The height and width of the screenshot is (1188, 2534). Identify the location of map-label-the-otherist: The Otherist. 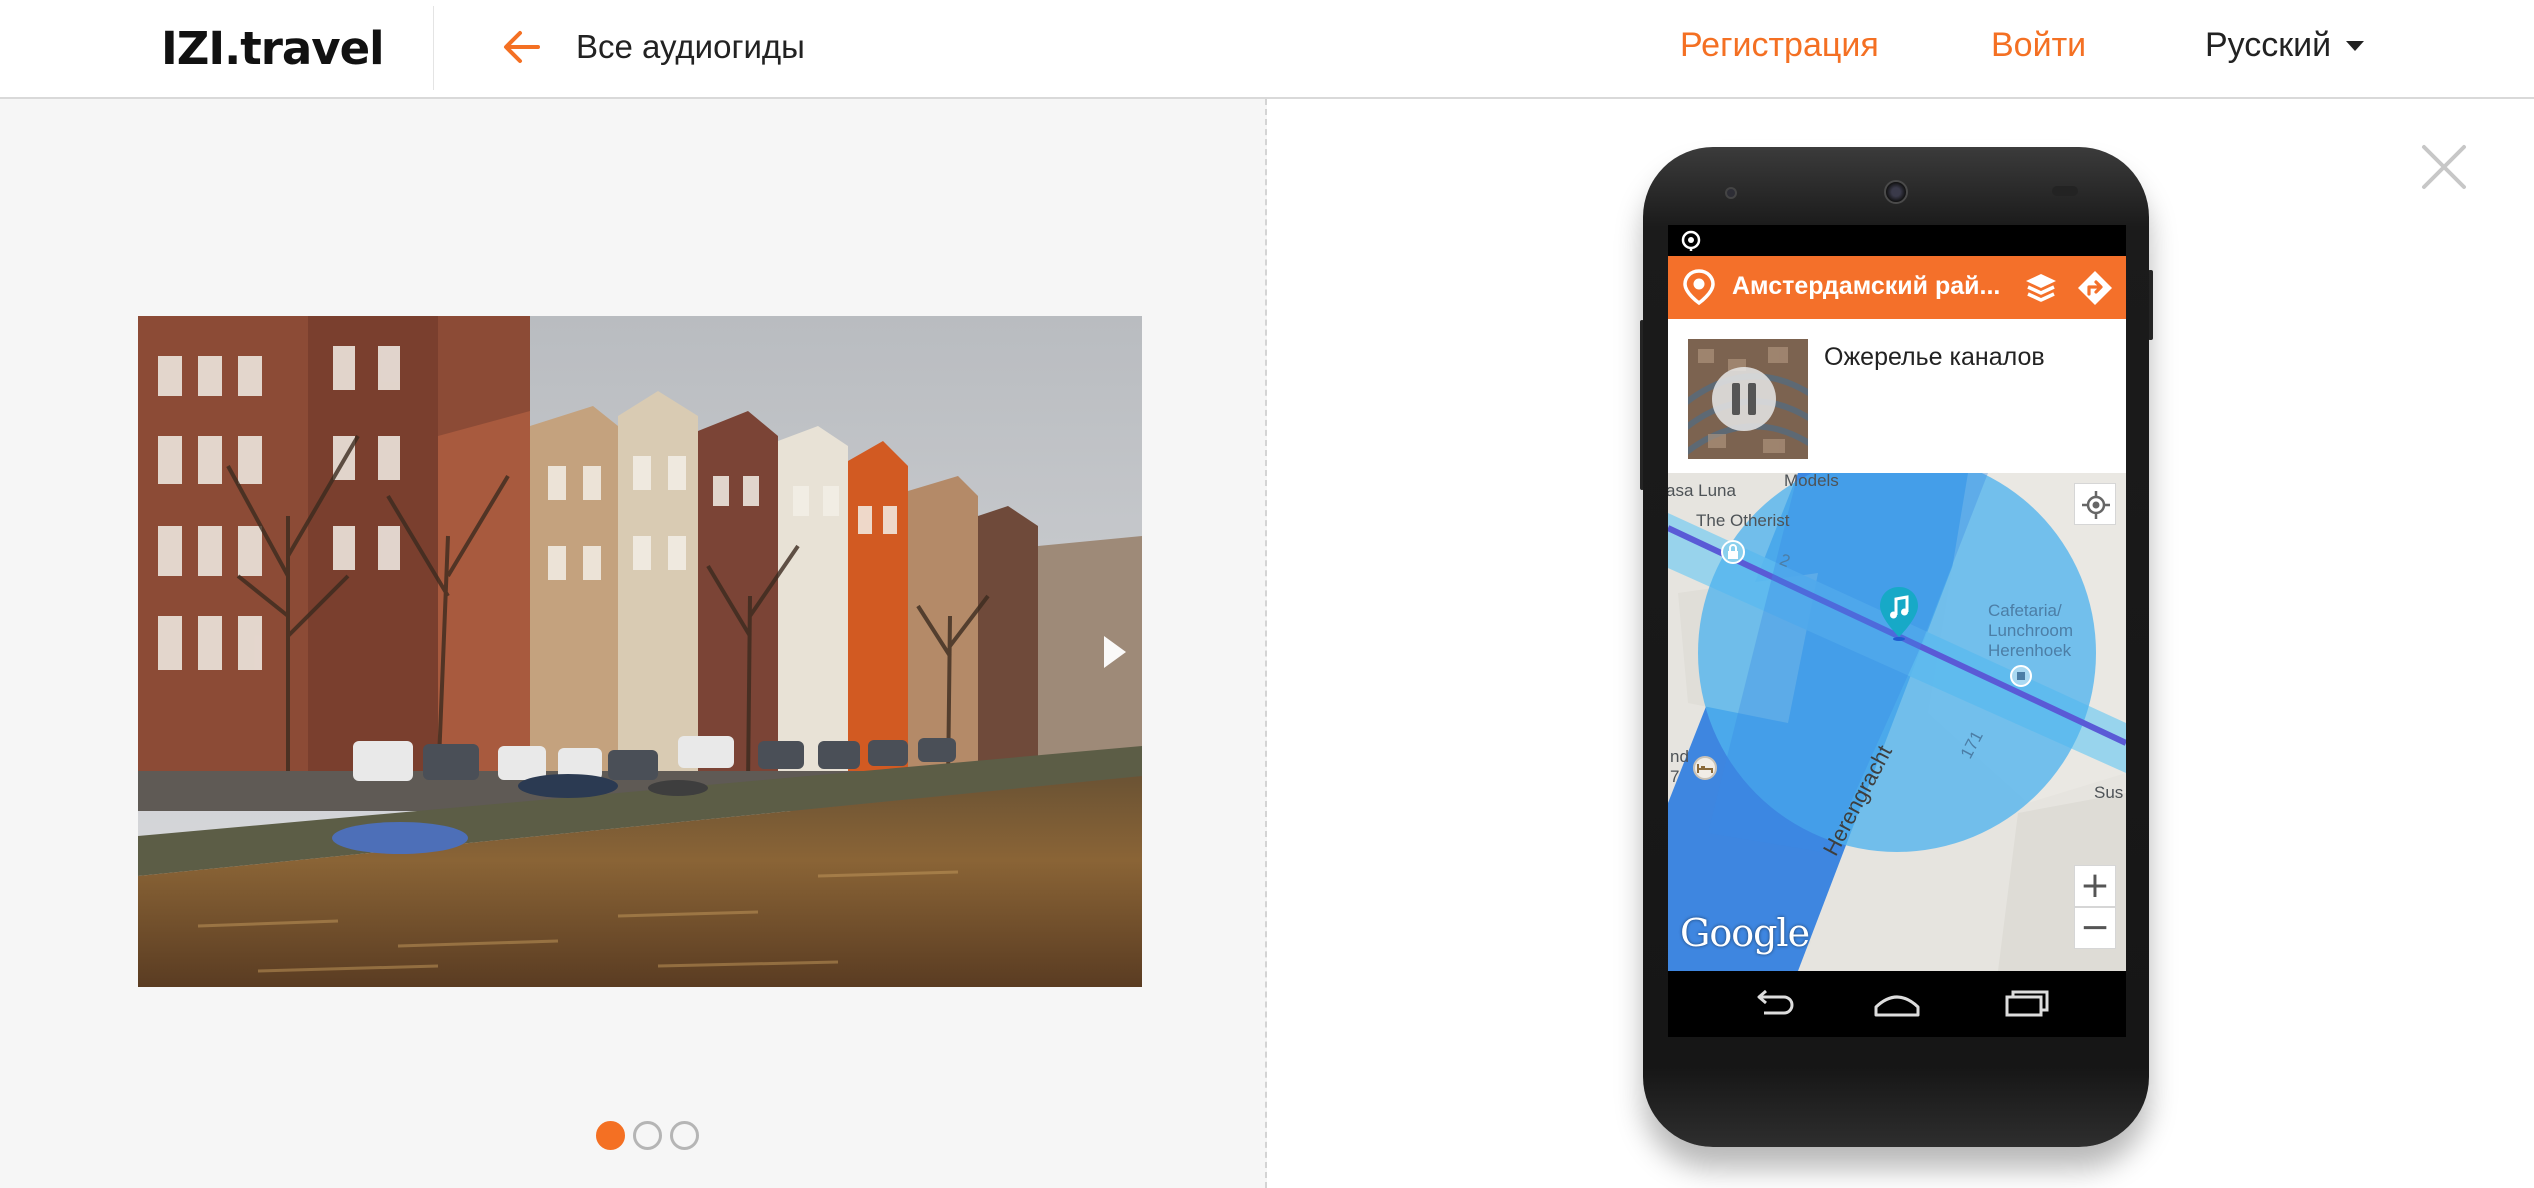
(1743, 520).